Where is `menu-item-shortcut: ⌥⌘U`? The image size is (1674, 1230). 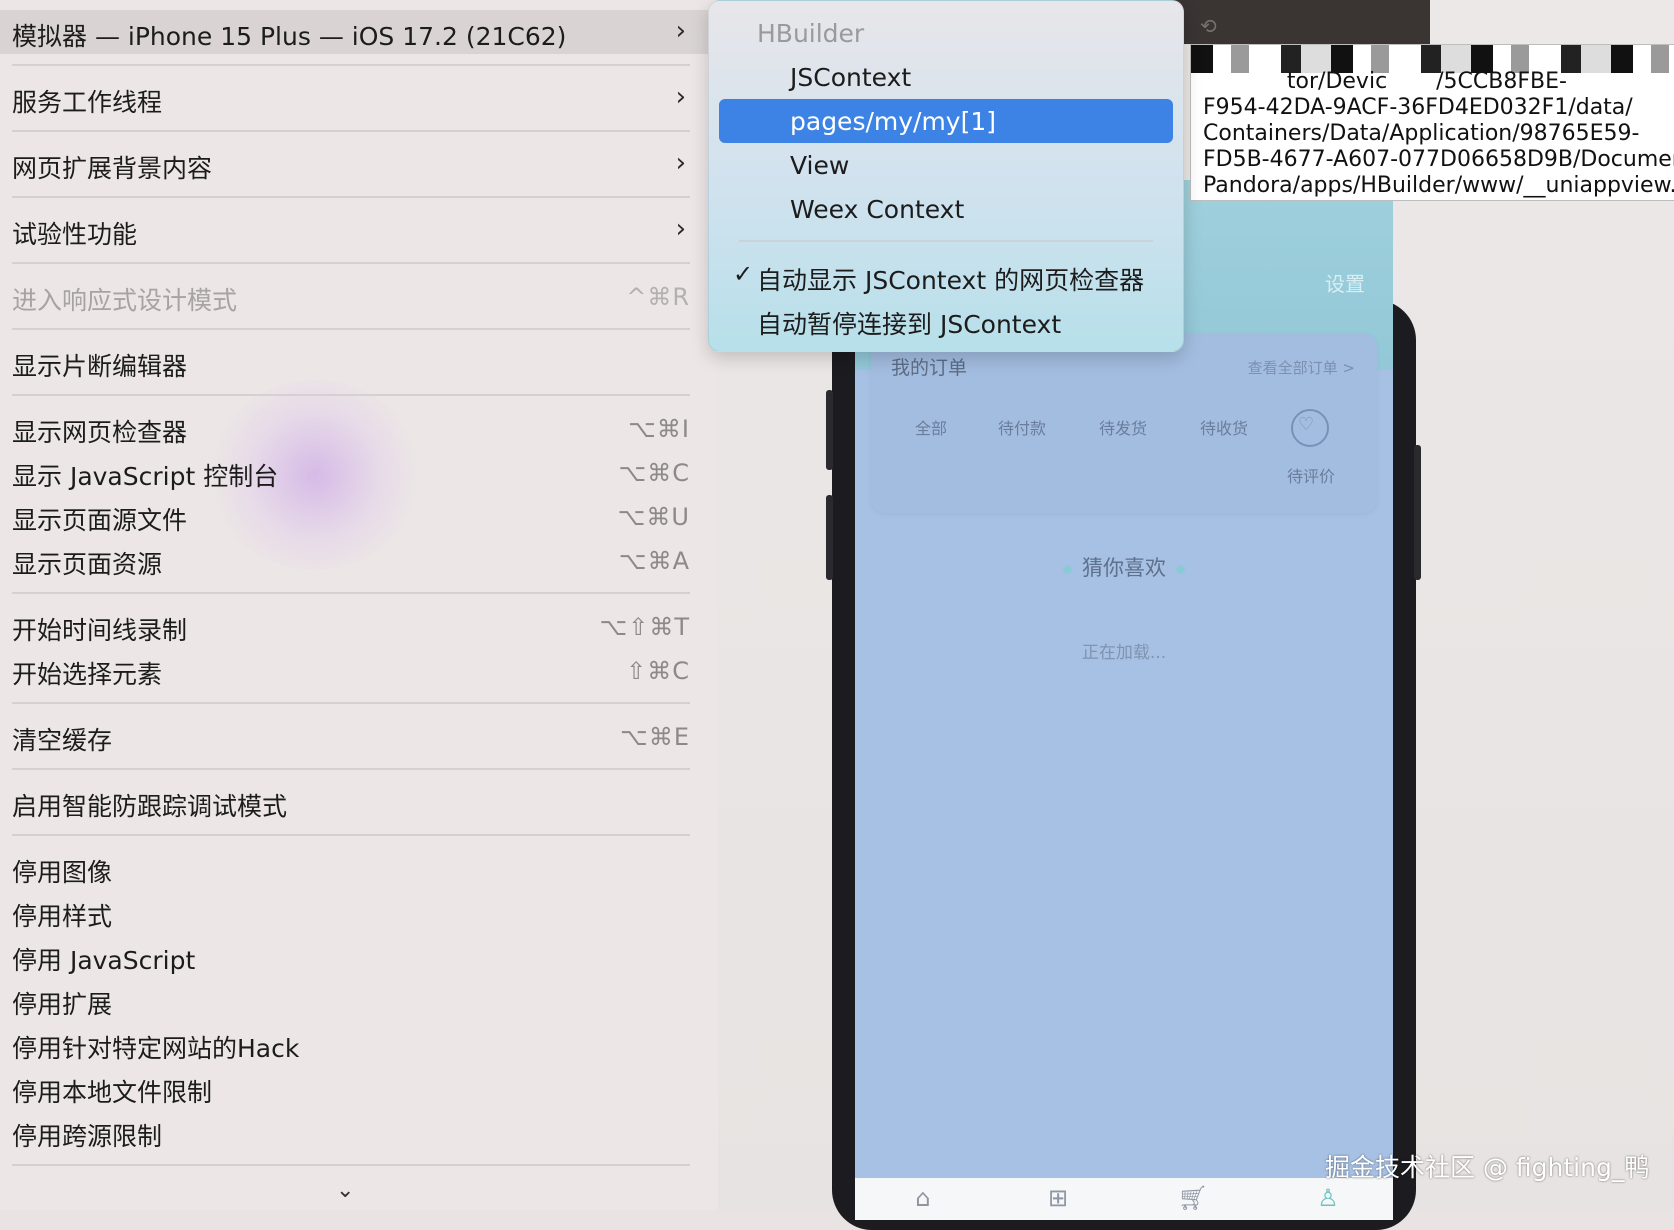 menu-item-shortcut: ⌥⌘U is located at coordinates (653, 517).